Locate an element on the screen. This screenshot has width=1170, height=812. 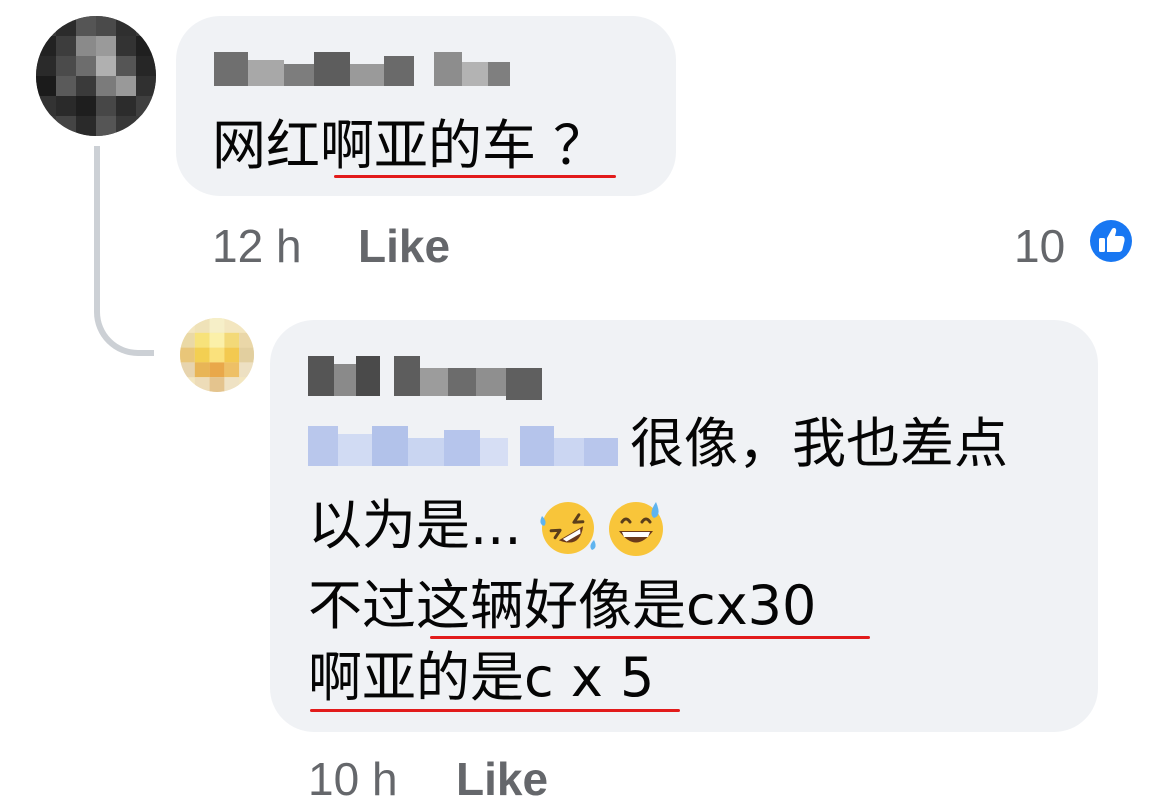
commenter-avatar is located at coordinates (96, 76).